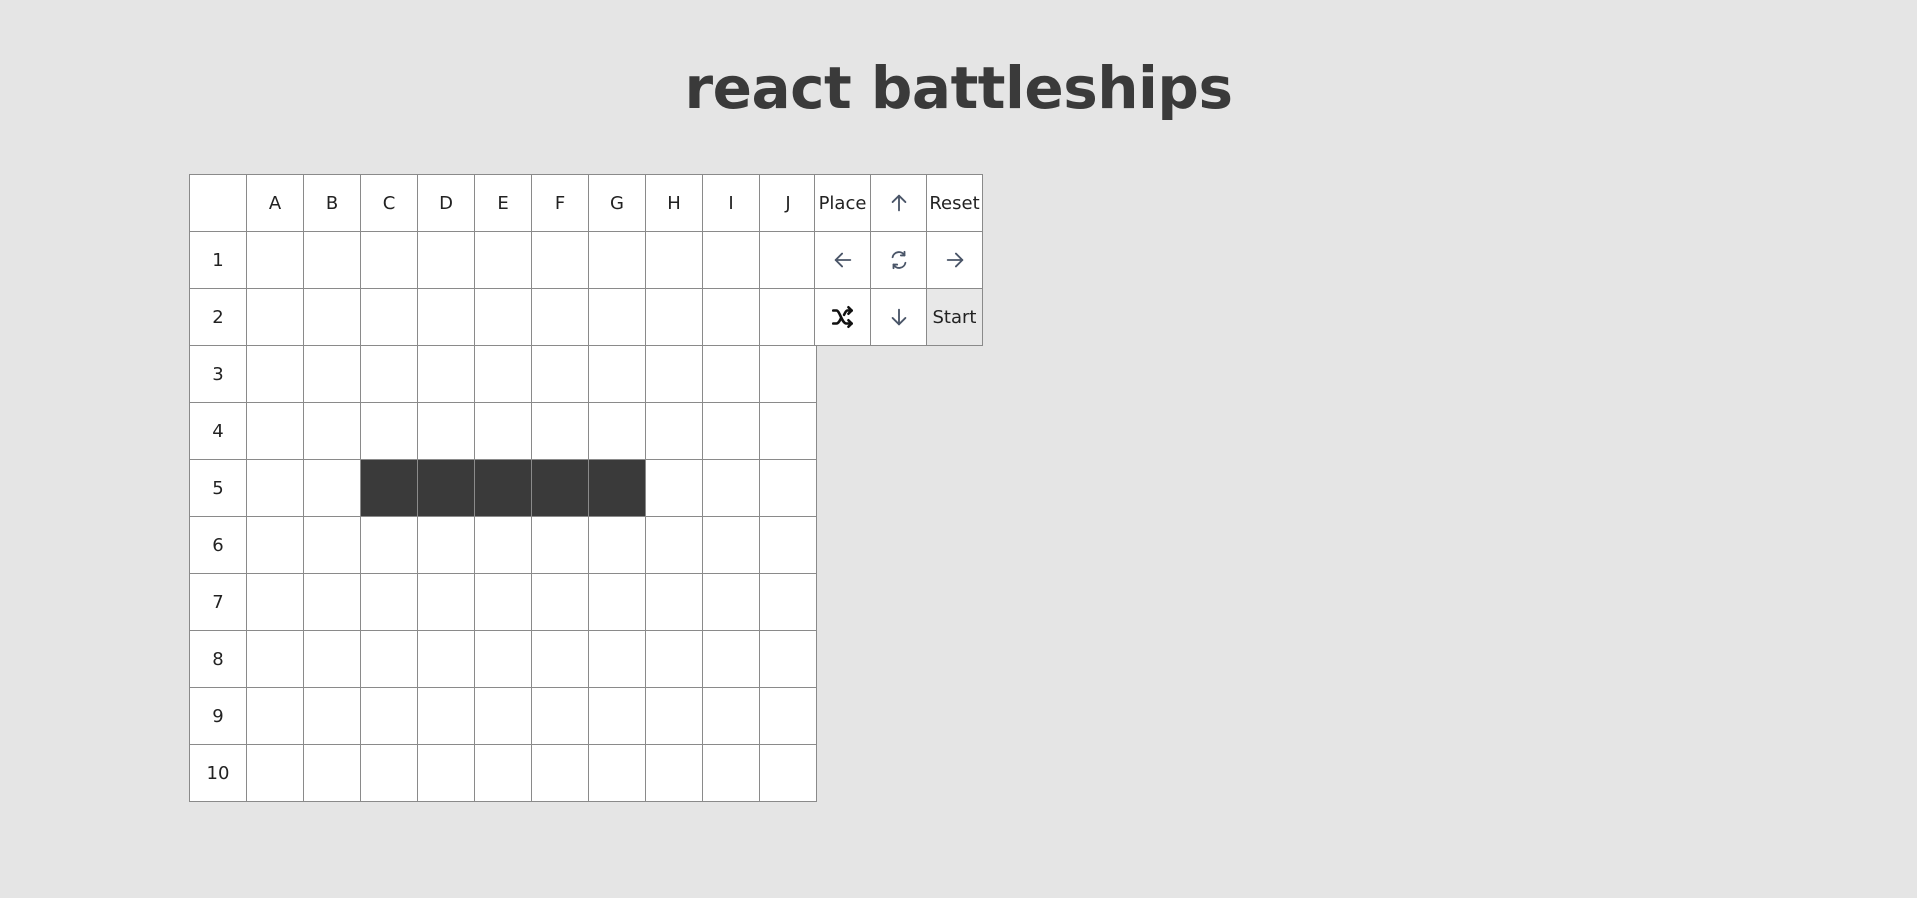  I want to click on start-button: Start, so click(954, 317).